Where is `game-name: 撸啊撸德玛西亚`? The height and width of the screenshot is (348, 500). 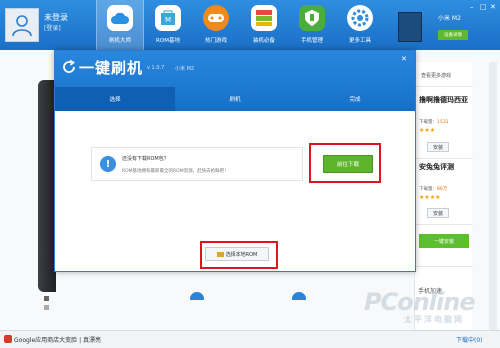
game-name: 撸啊撸德玛西亚 is located at coordinates (446, 100).